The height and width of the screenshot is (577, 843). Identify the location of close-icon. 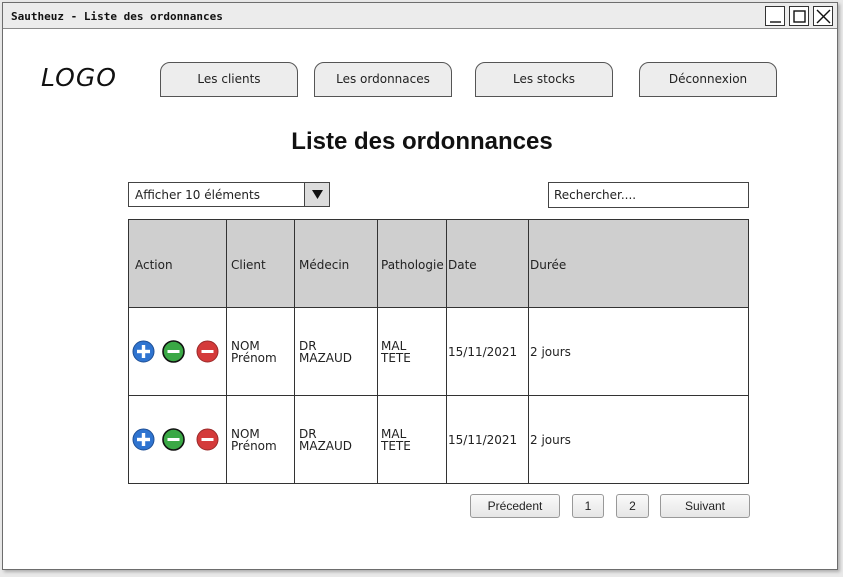
(823, 16).